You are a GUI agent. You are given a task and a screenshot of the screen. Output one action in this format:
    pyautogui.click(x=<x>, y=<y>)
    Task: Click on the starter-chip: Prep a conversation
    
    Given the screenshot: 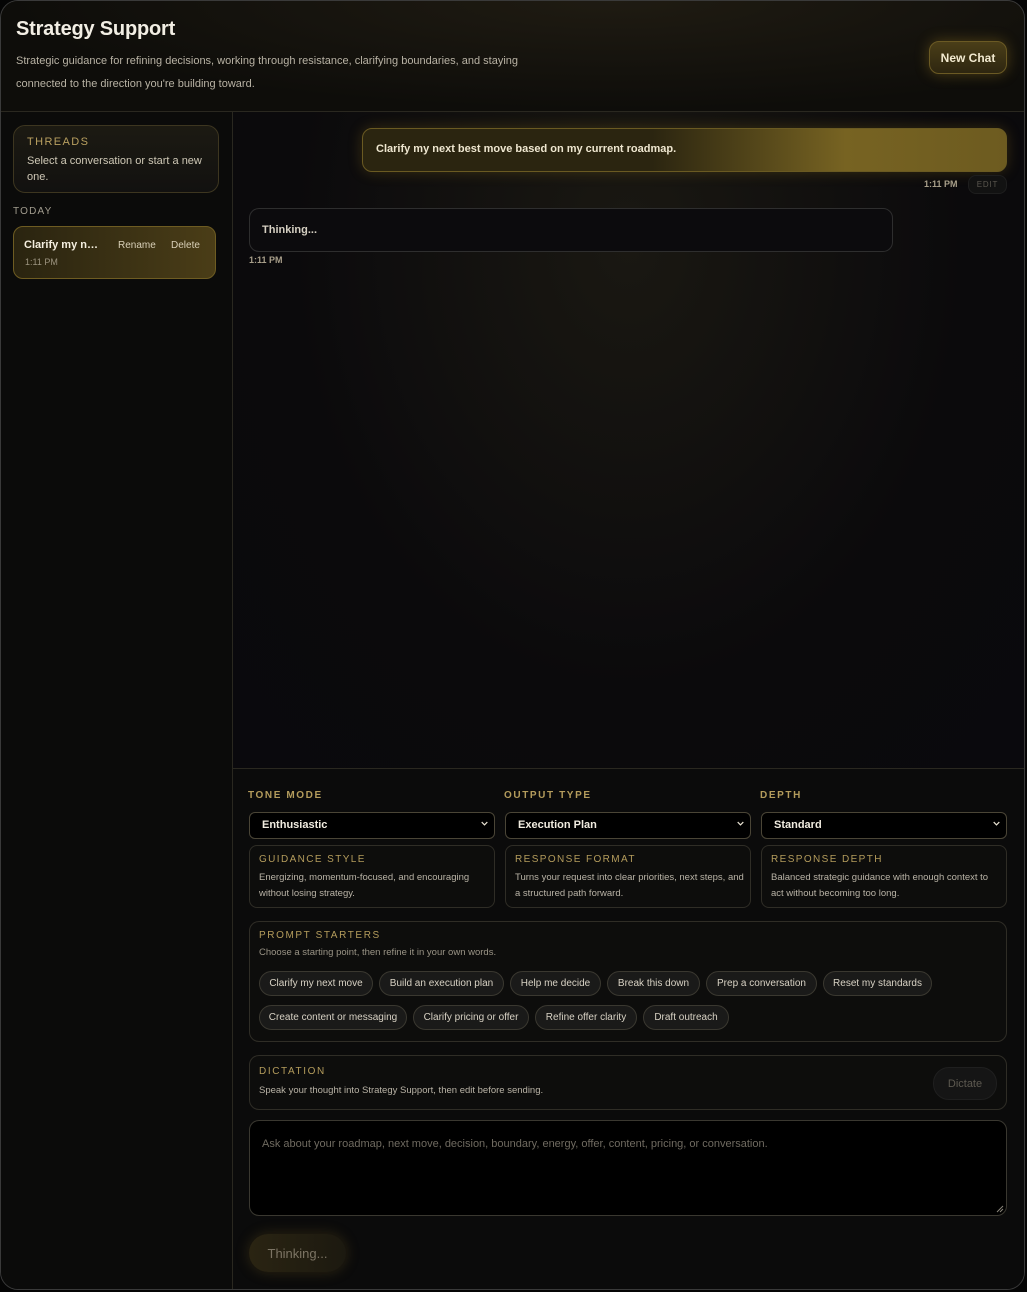 What is the action you would take?
    pyautogui.click(x=761, y=983)
    